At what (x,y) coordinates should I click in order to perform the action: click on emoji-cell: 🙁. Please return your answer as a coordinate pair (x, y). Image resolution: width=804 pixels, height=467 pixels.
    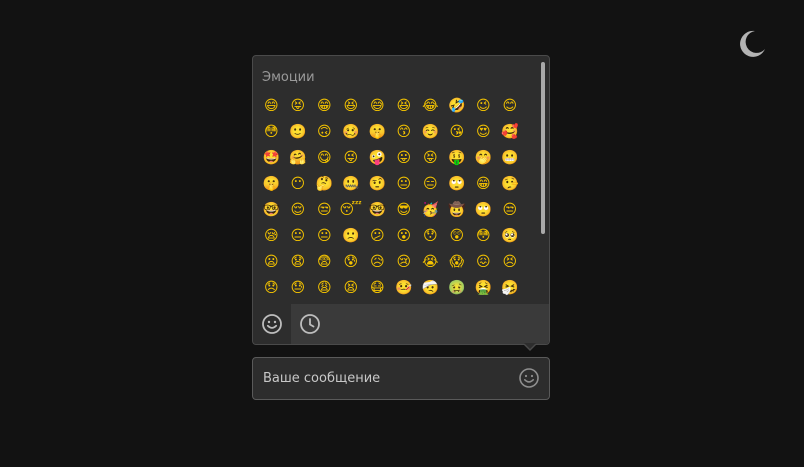
    Looking at the image, I should click on (351, 236).